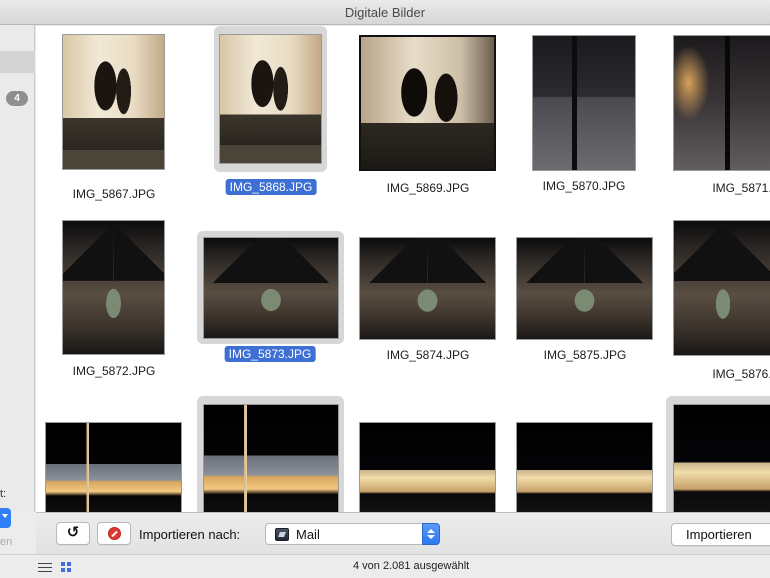  I want to click on delete-icon, so click(114, 533).